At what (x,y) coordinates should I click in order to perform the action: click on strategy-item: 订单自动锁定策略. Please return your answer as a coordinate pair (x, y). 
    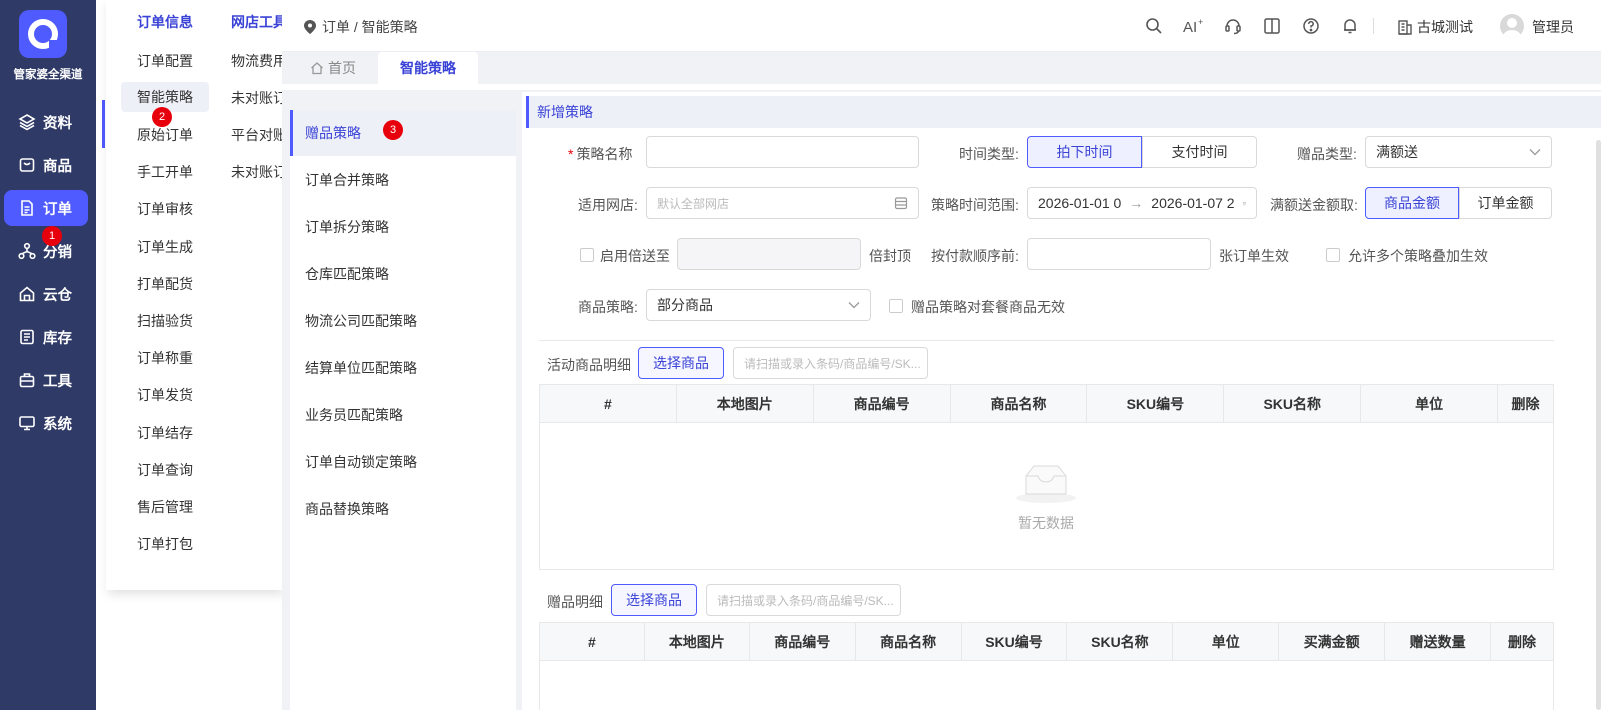
    Looking at the image, I should click on (403, 462).